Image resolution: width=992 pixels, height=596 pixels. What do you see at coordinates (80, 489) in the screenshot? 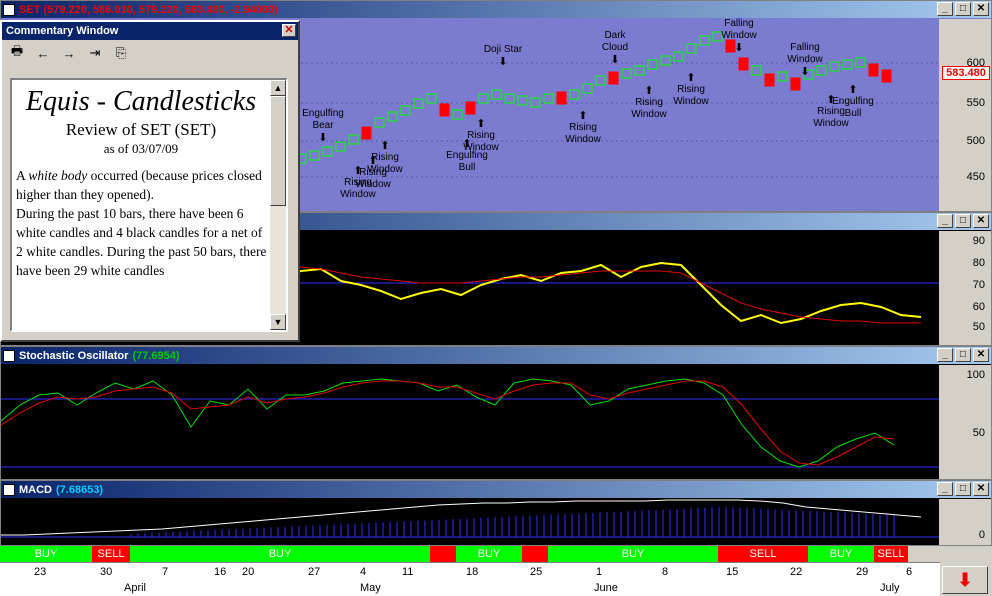
I see `macd-value: (7.68653)` at bounding box center [80, 489].